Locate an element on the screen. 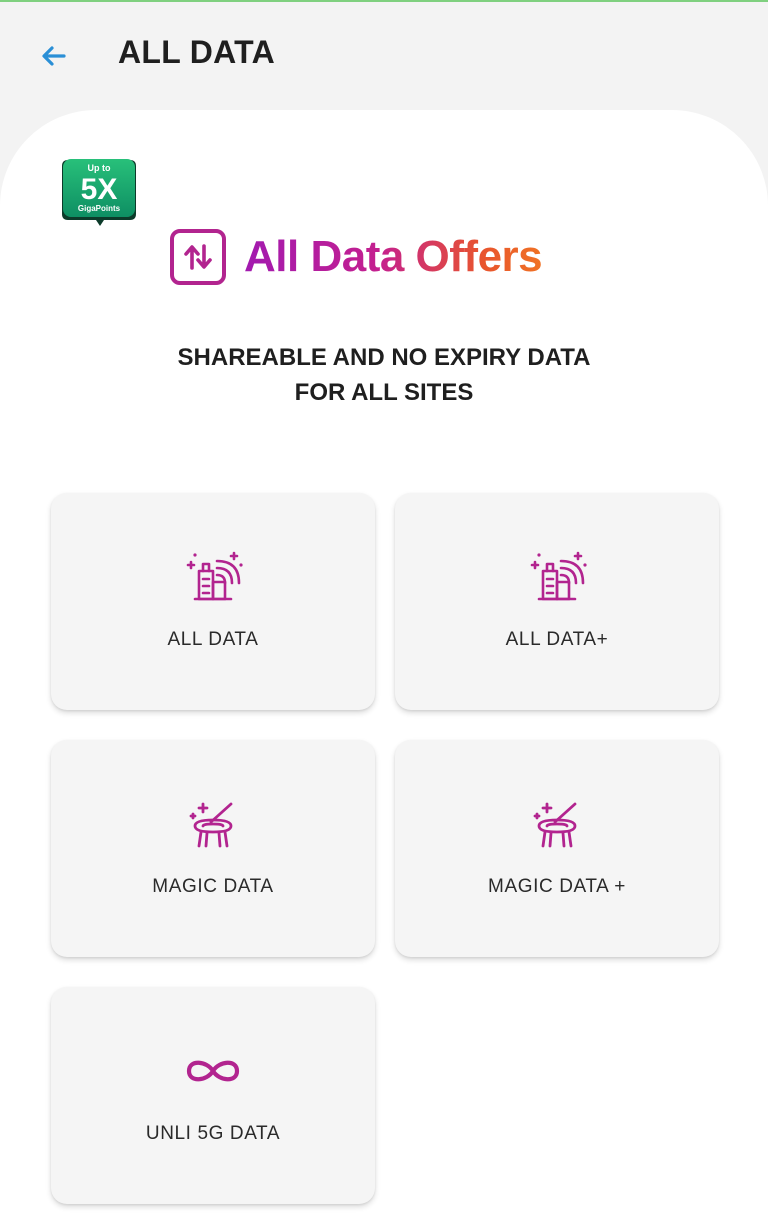 The width and height of the screenshot is (768, 1229). card-magic-data: MAGIC DATA is located at coordinates (213, 848).